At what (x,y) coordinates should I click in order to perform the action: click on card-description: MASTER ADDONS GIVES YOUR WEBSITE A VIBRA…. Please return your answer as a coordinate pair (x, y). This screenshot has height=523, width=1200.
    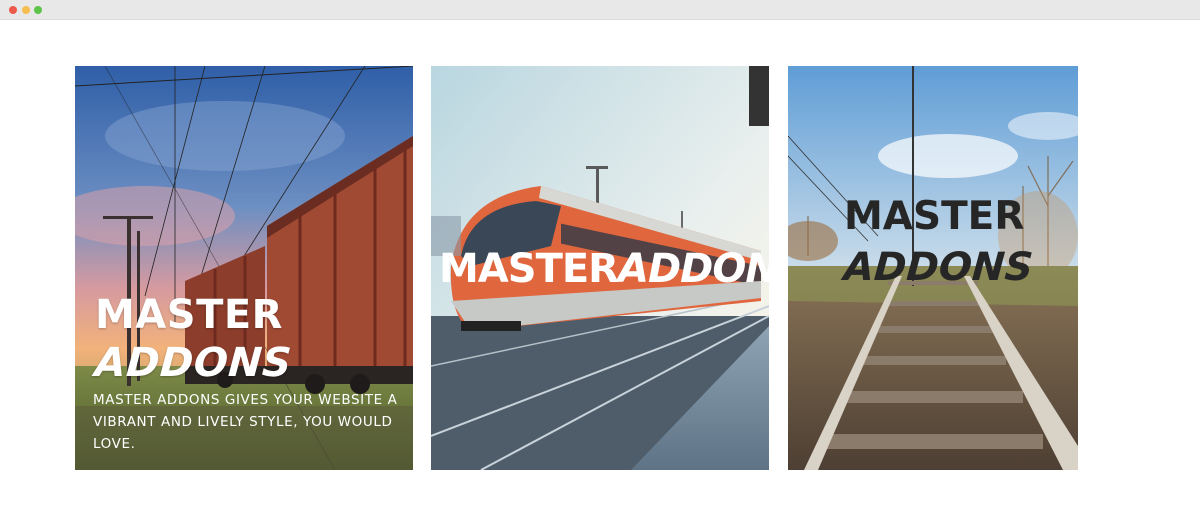
    Looking at the image, I should click on (245, 422).